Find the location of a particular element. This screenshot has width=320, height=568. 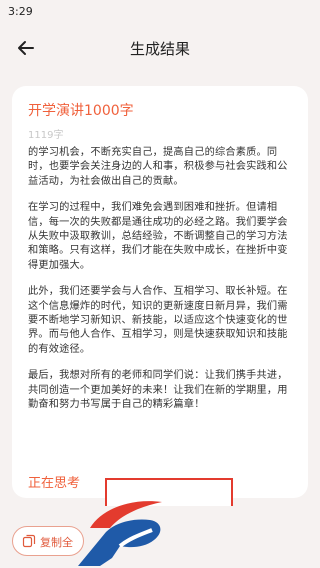

page-title: 生成结果 is located at coordinates (159, 49).